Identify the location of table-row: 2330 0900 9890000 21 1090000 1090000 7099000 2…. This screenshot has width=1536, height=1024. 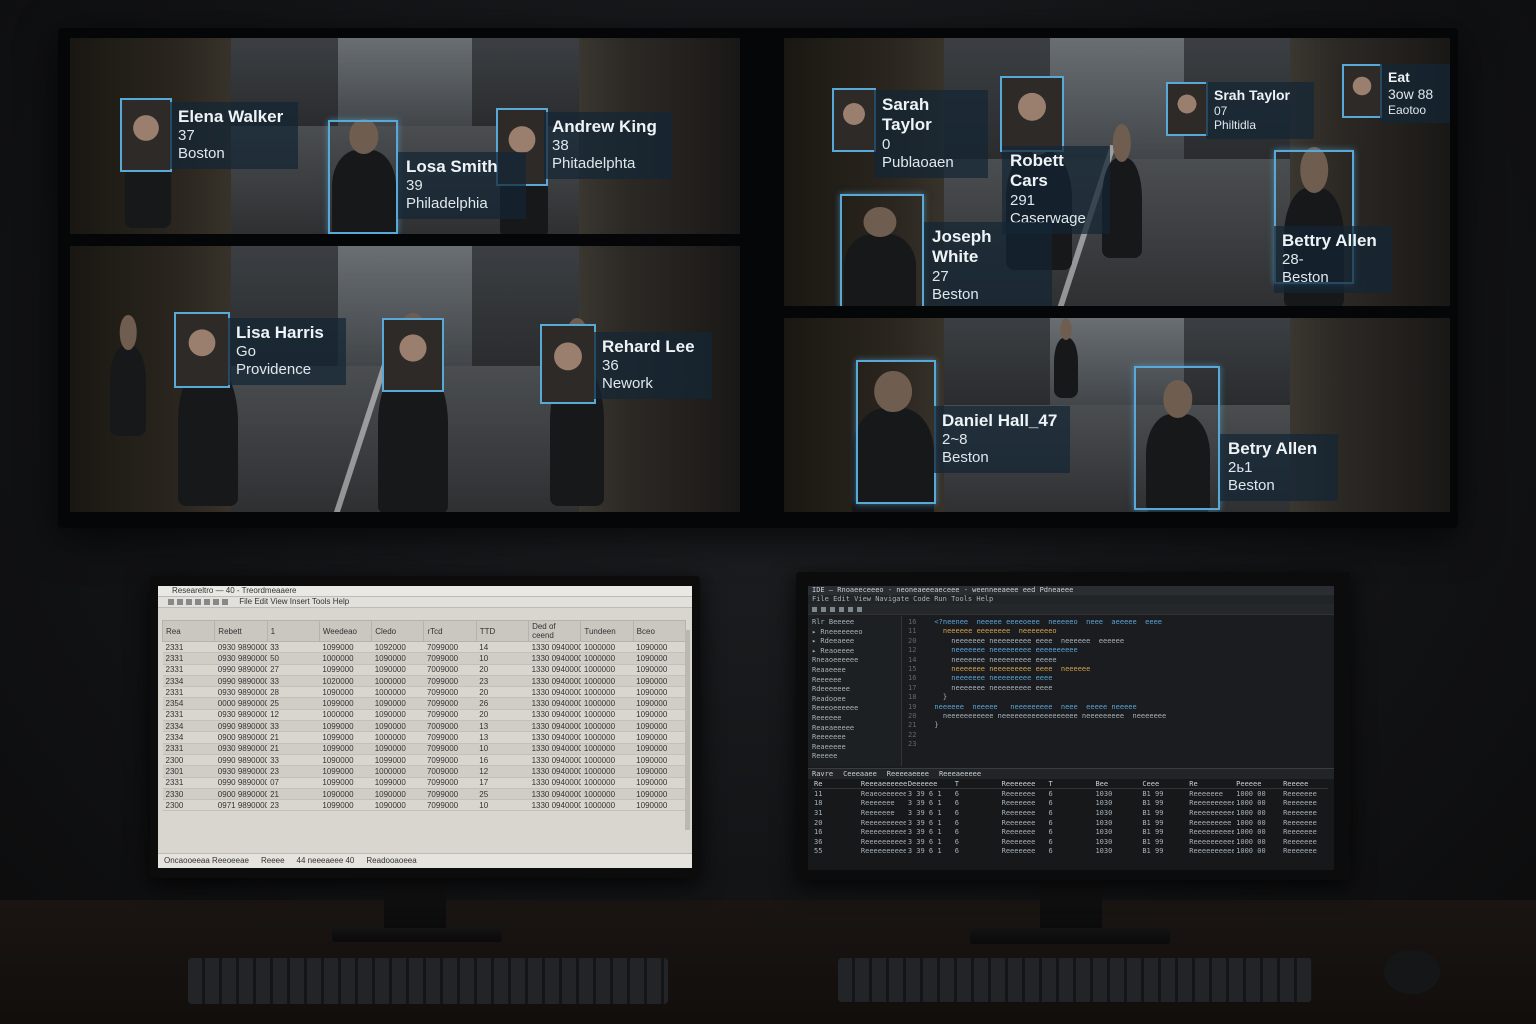
(424, 794).